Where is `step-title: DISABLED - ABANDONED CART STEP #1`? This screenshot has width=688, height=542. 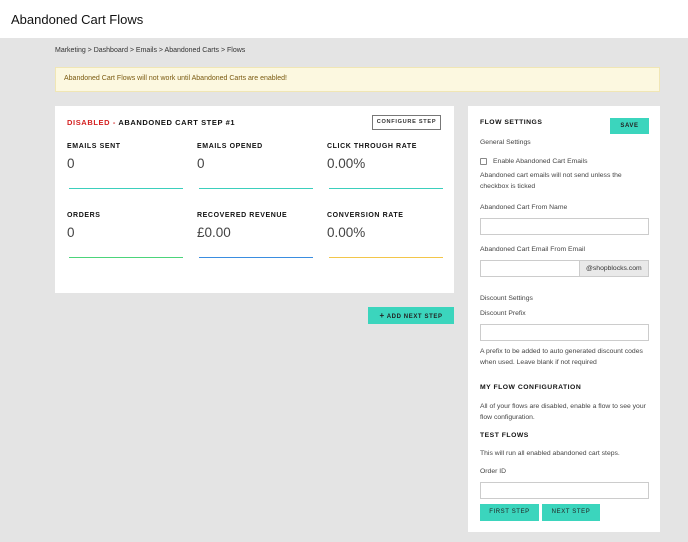
step-title: DISABLED - ABANDONED CART STEP #1 is located at coordinates (151, 122).